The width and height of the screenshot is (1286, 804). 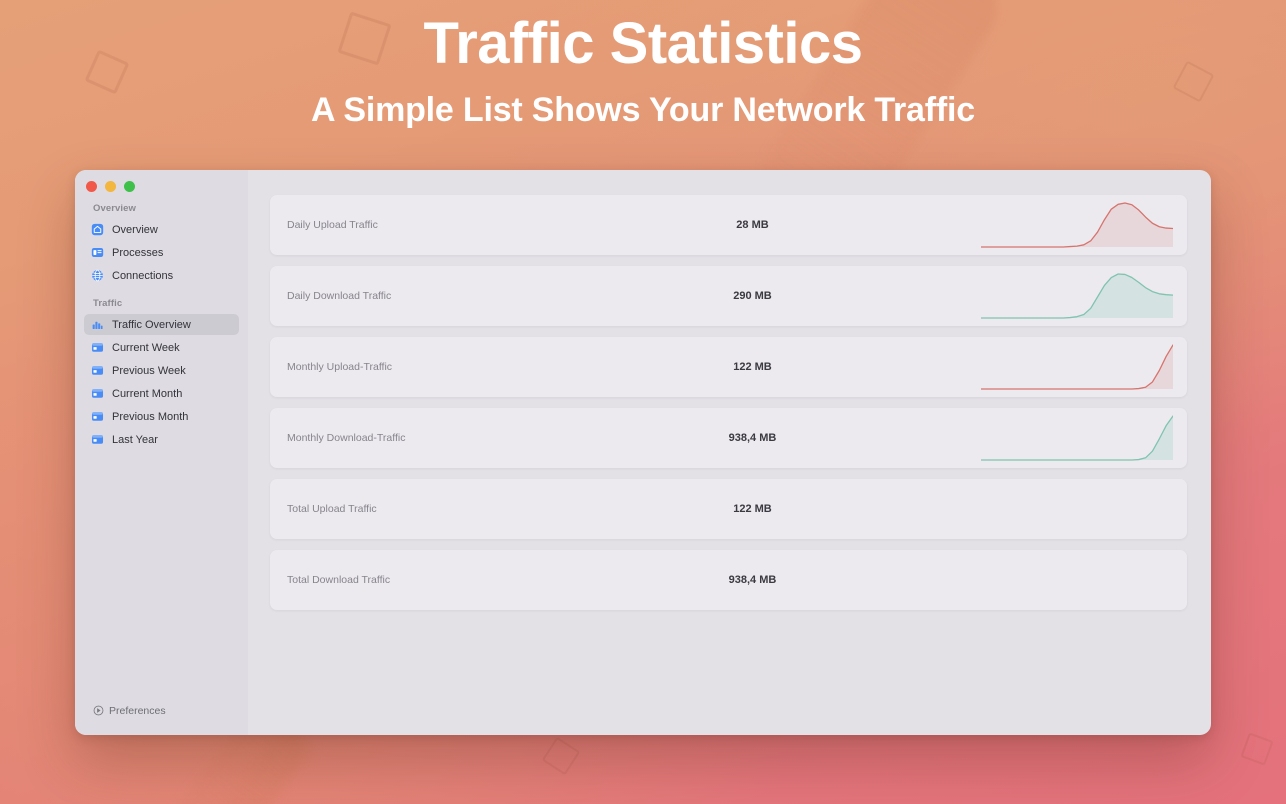 What do you see at coordinates (161, 229) in the screenshot?
I see `sidebar-item-overview: Overview` at bounding box center [161, 229].